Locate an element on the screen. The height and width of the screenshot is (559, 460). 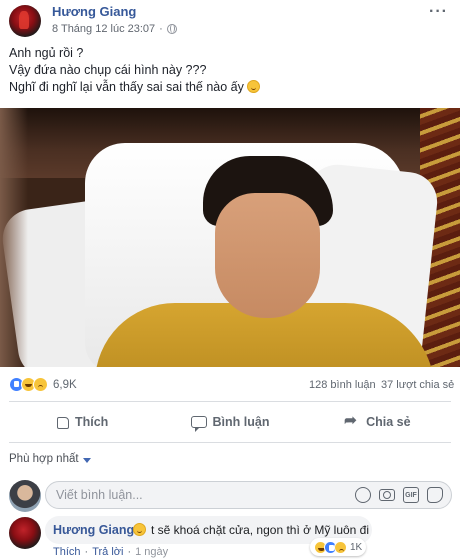
post-timestamp: 8 Tháng 12 lúc 23:07 is located at coordinates (103, 29).